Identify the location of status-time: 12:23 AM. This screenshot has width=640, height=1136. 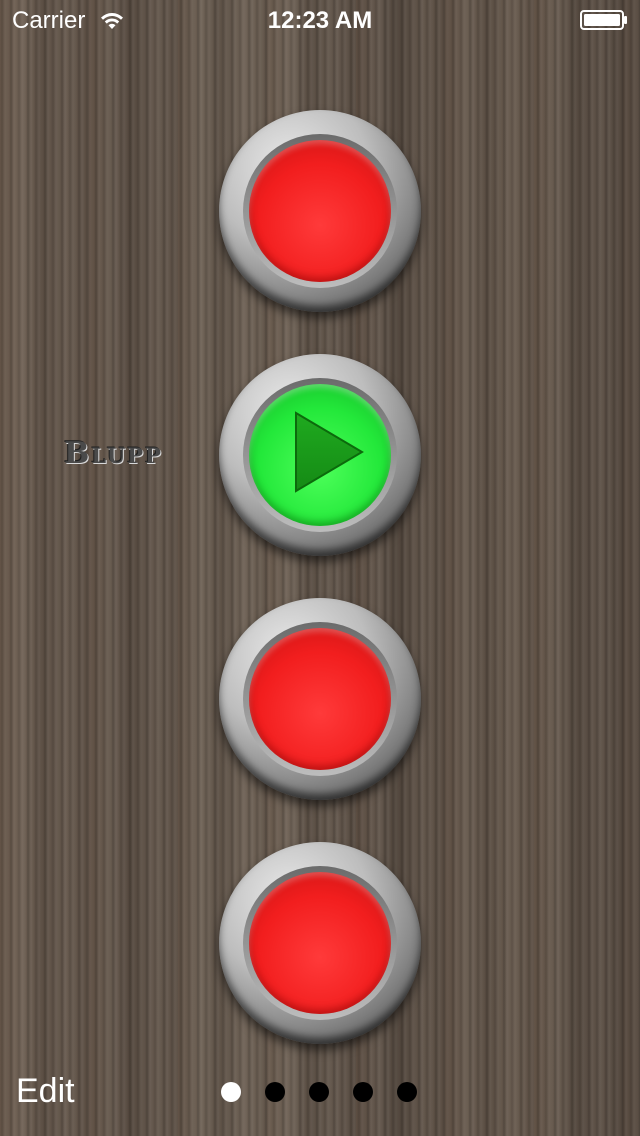
(320, 20).